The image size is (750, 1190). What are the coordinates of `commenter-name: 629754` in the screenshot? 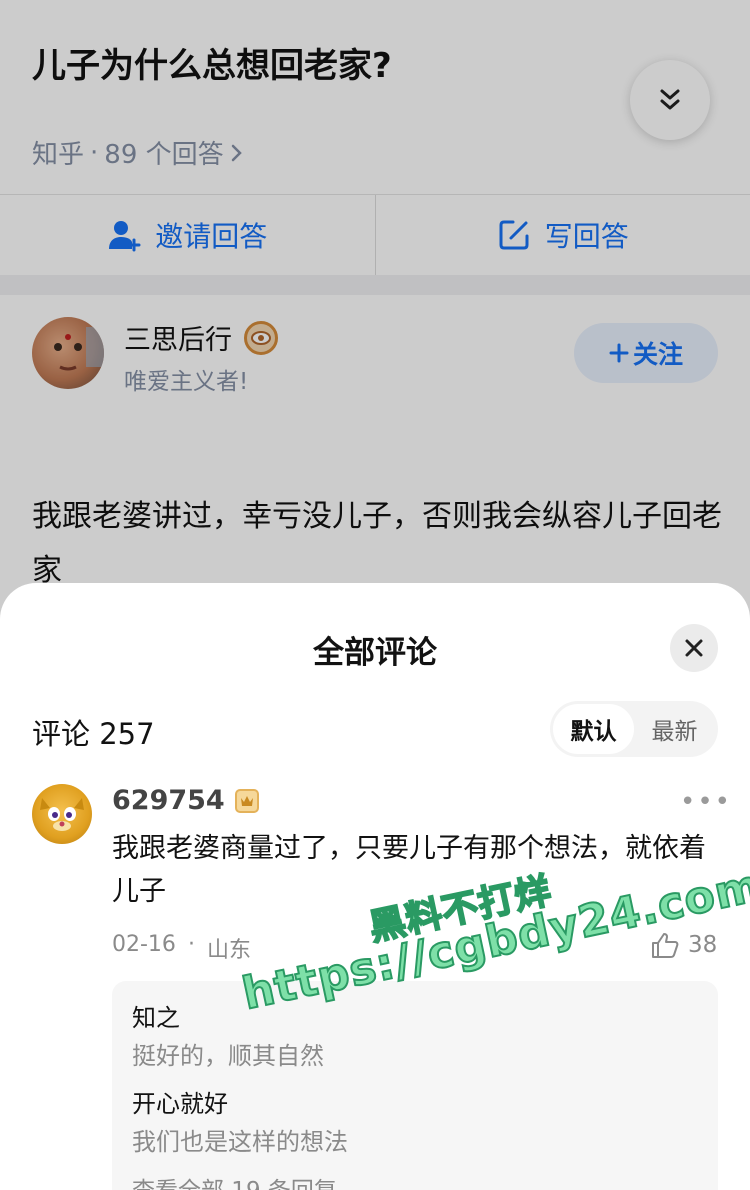 It's located at (168, 800).